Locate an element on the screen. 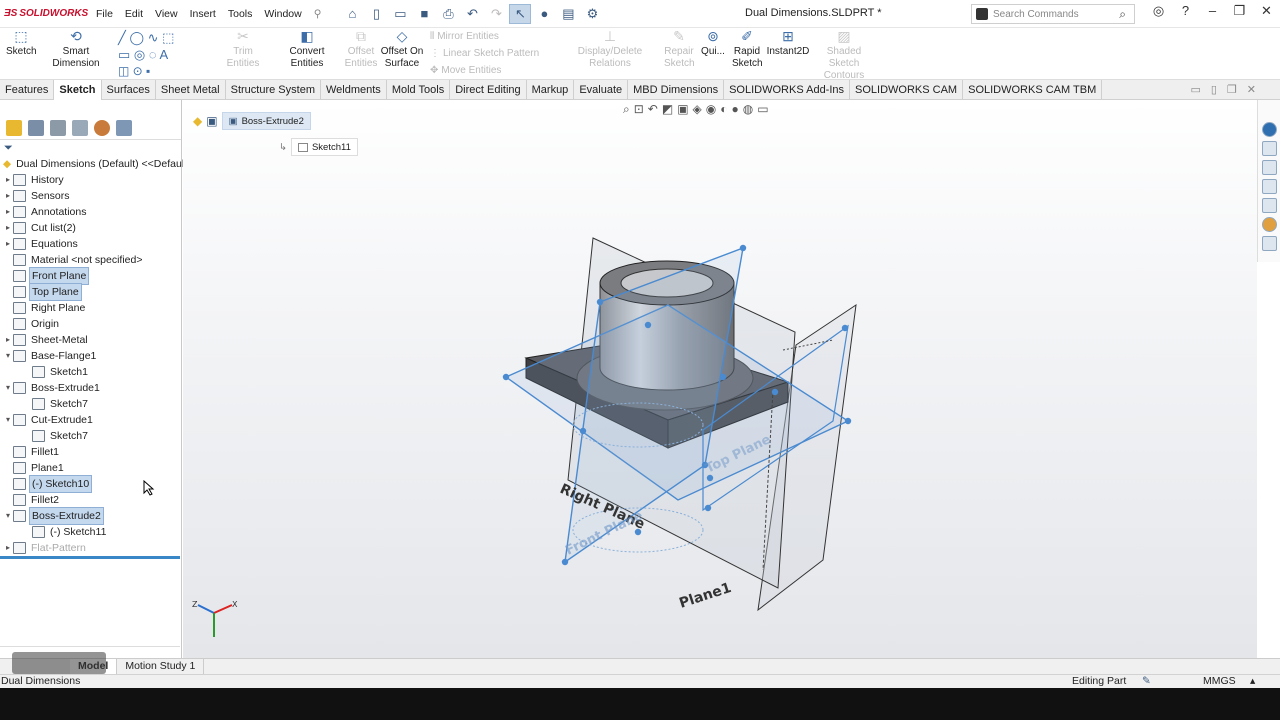 This screenshot has width=1280, height=720. menu-tools: Tools is located at coordinates (240, 14).